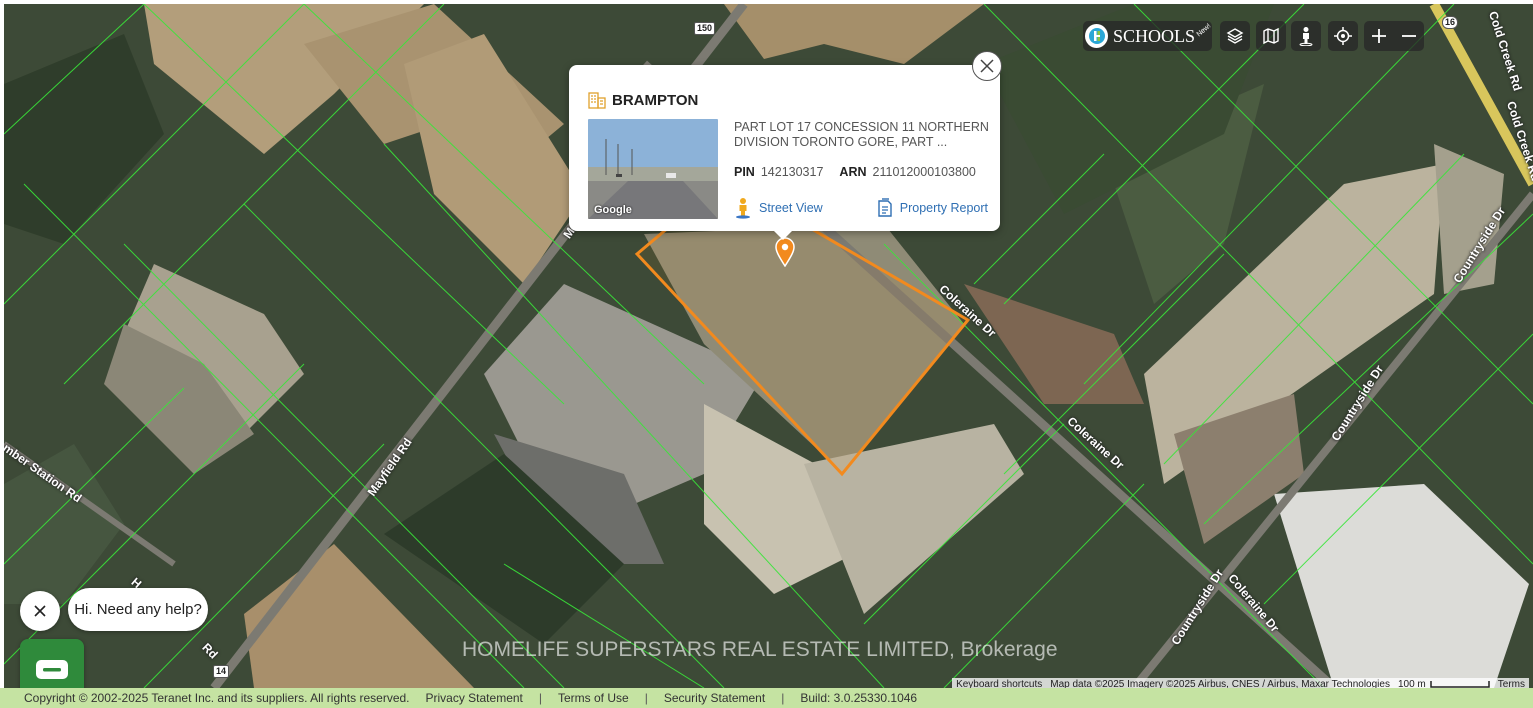 The width and height of the screenshot is (1533, 708). I want to click on location-marker-icon, so click(785, 252).